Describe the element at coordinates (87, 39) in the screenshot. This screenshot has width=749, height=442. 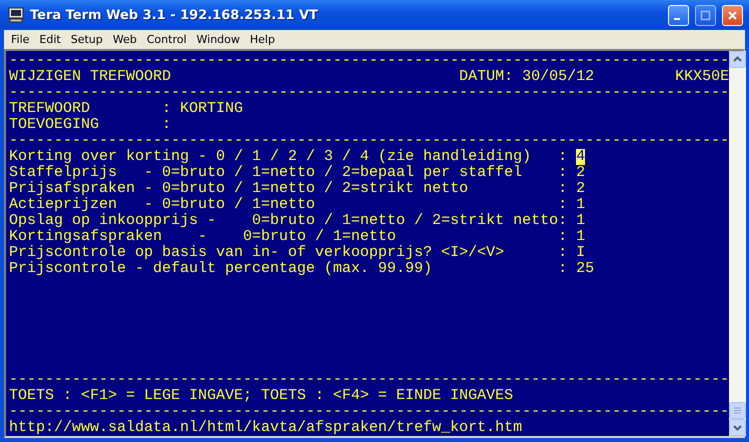
I see `menu-item: Setup` at that location.